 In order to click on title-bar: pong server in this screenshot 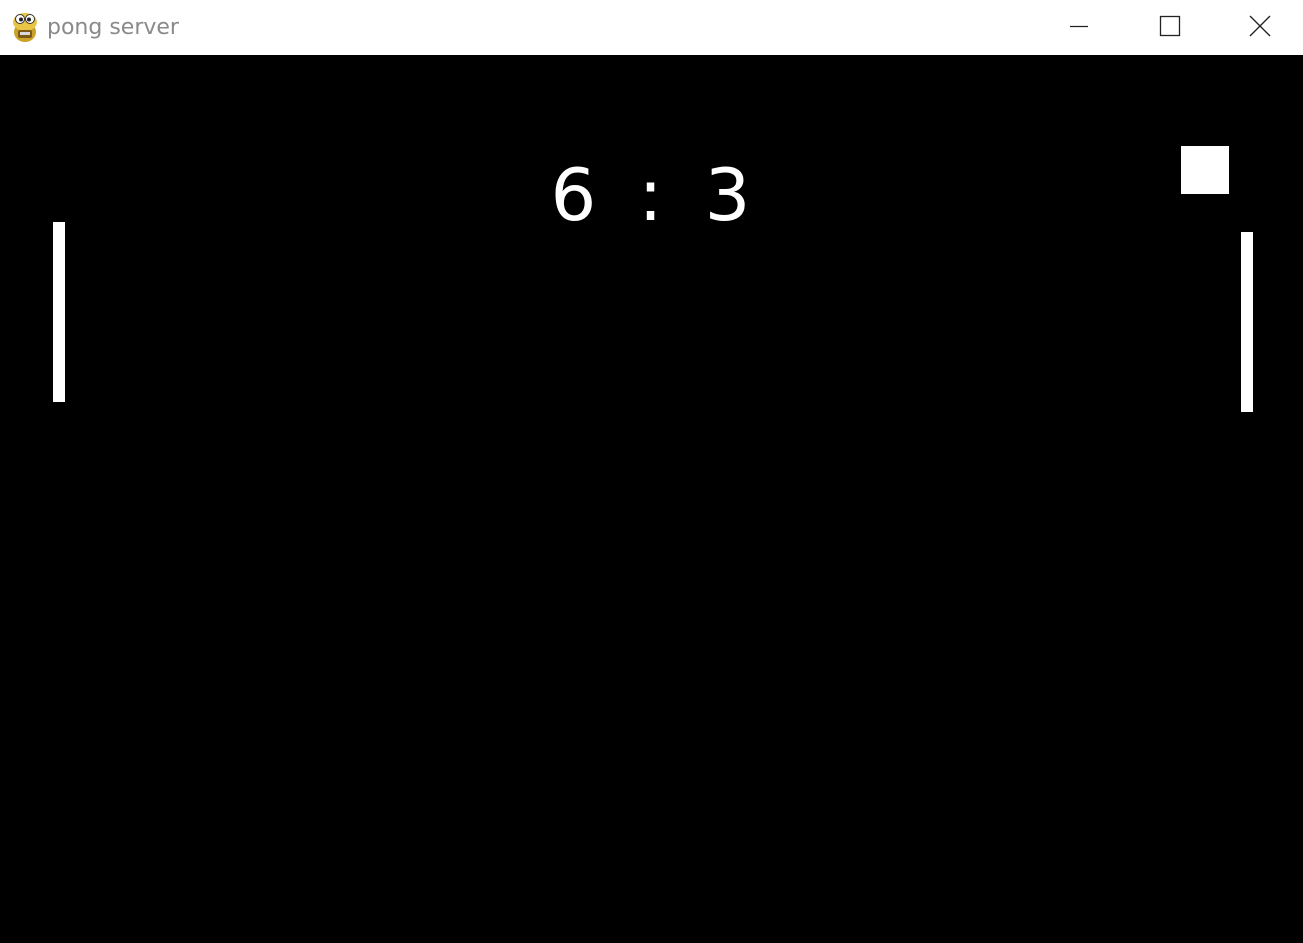, I will do `click(651, 27)`.